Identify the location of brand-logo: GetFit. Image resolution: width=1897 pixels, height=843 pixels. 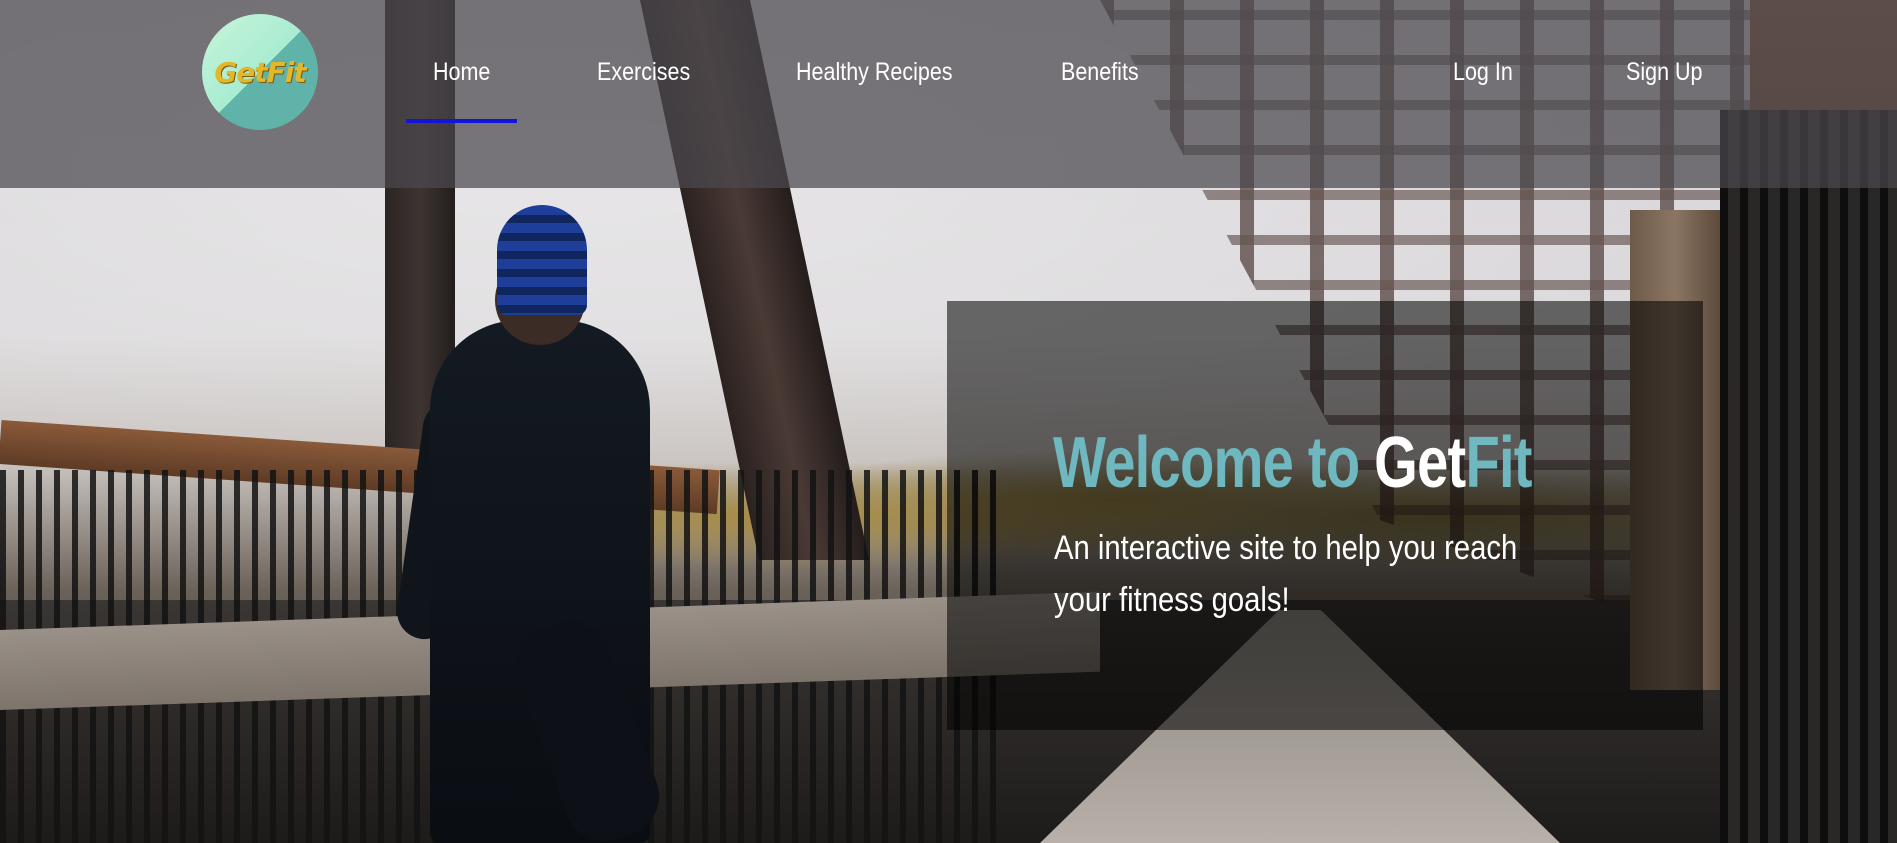
(260, 72).